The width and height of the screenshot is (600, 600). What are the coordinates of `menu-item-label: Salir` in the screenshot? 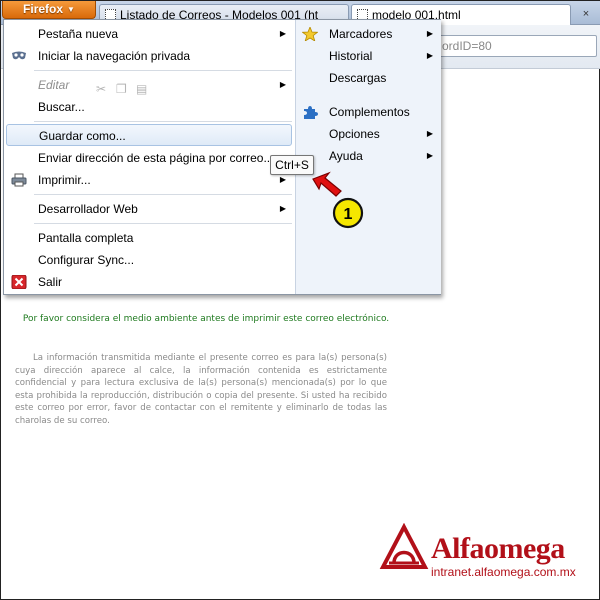 It's located at (50, 282).